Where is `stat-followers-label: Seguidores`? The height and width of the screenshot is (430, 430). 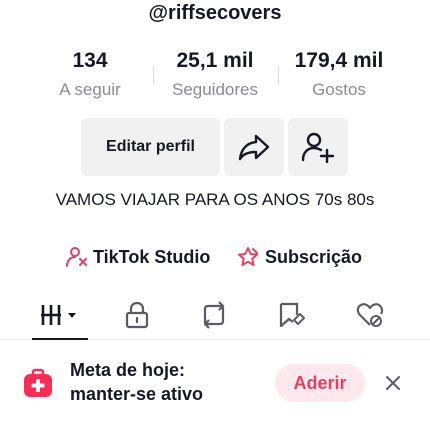
stat-followers-label: Seguidores is located at coordinates (214, 89).